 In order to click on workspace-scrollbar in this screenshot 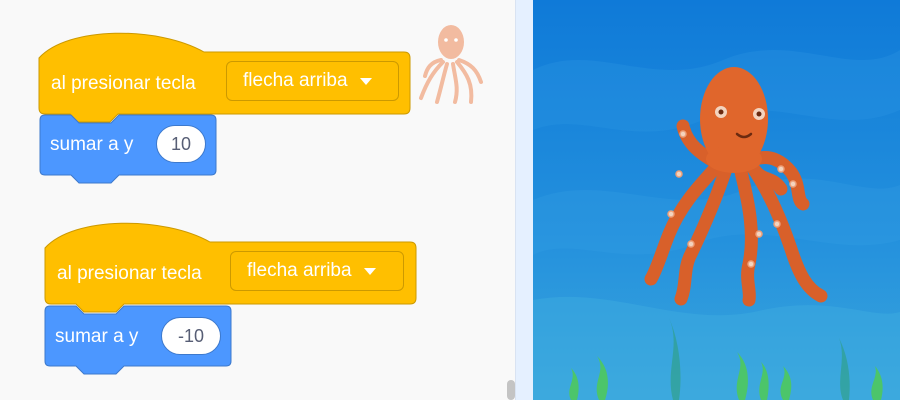, I will do `click(511, 390)`.